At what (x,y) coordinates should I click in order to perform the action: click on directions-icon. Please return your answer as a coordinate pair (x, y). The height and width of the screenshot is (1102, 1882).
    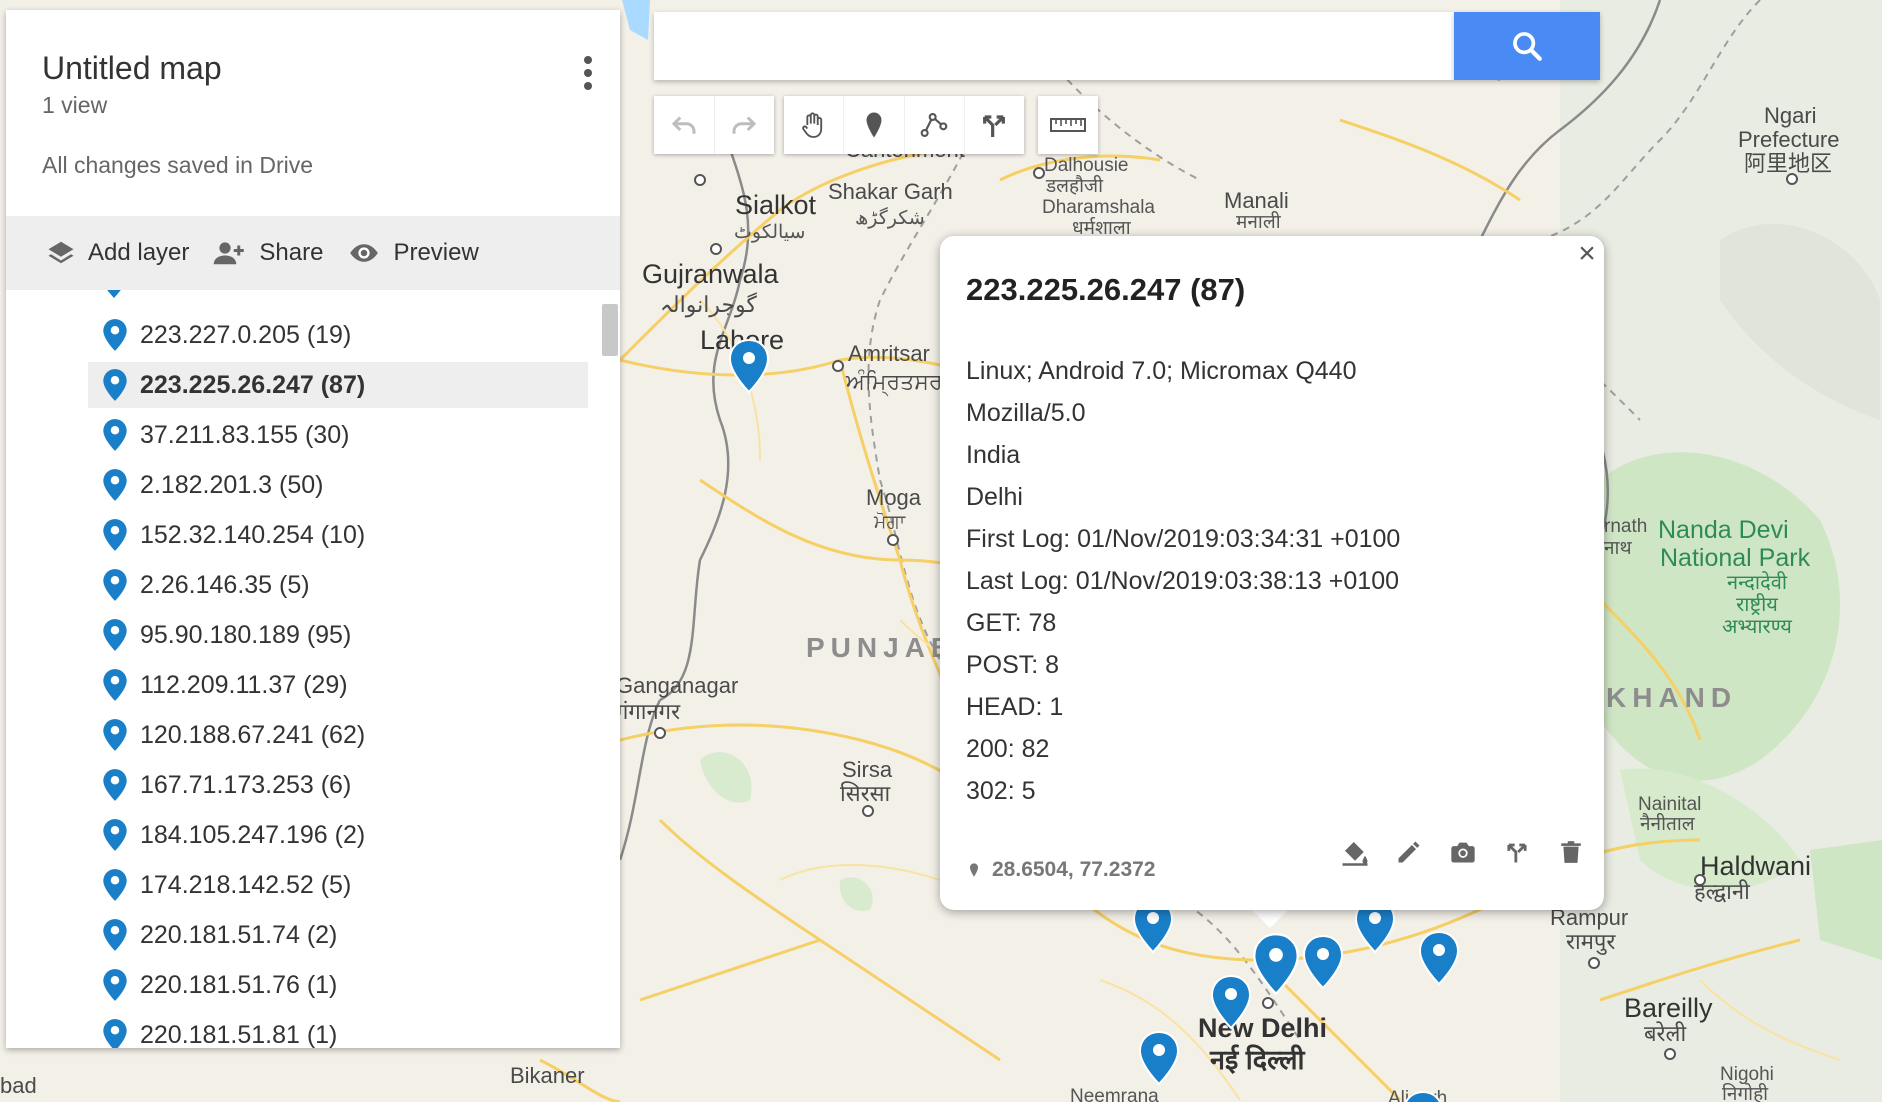
    Looking at the image, I should click on (1517, 853).